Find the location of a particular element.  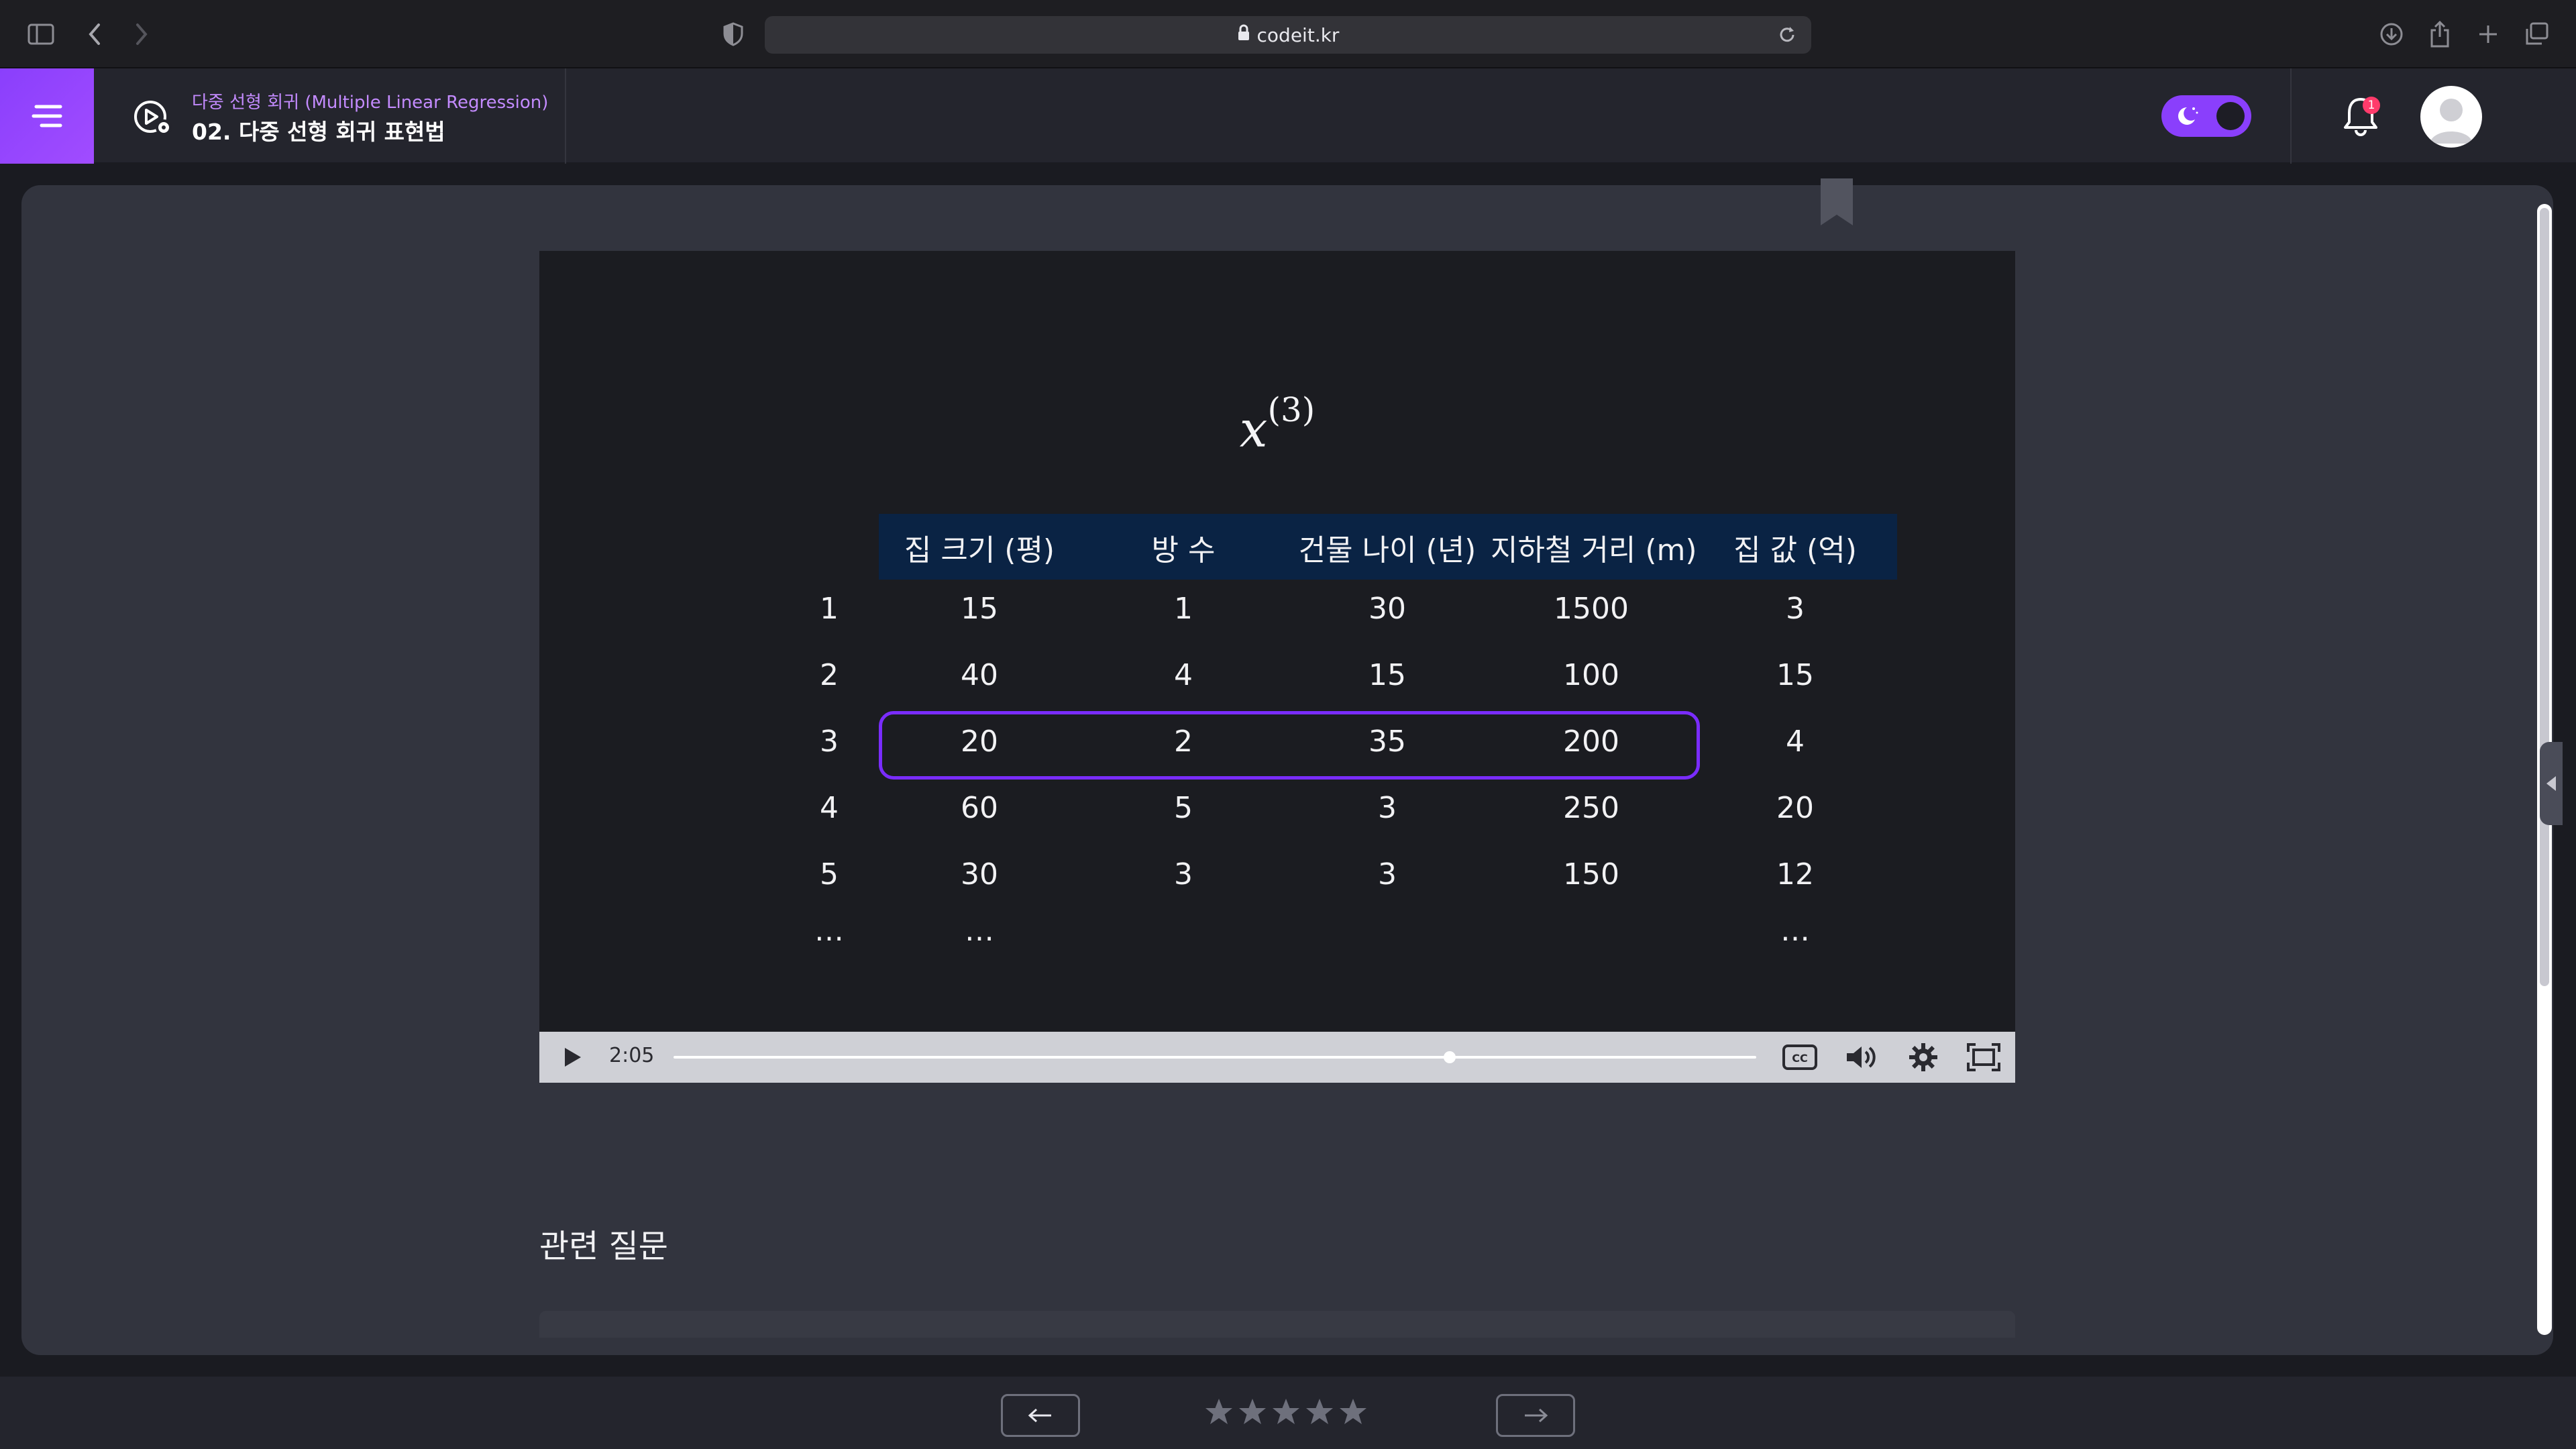

formula: x(3) is located at coordinates (1277, 424).